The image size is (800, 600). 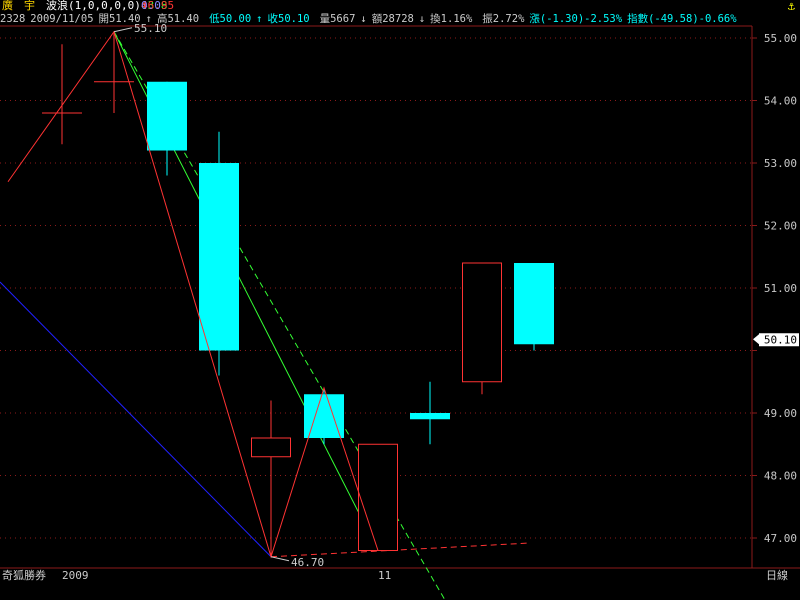 What do you see at coordinates (24, 575) in the screenshot?
I see `broker-name: 奇狐勝券` at bounding box center [24, 575].